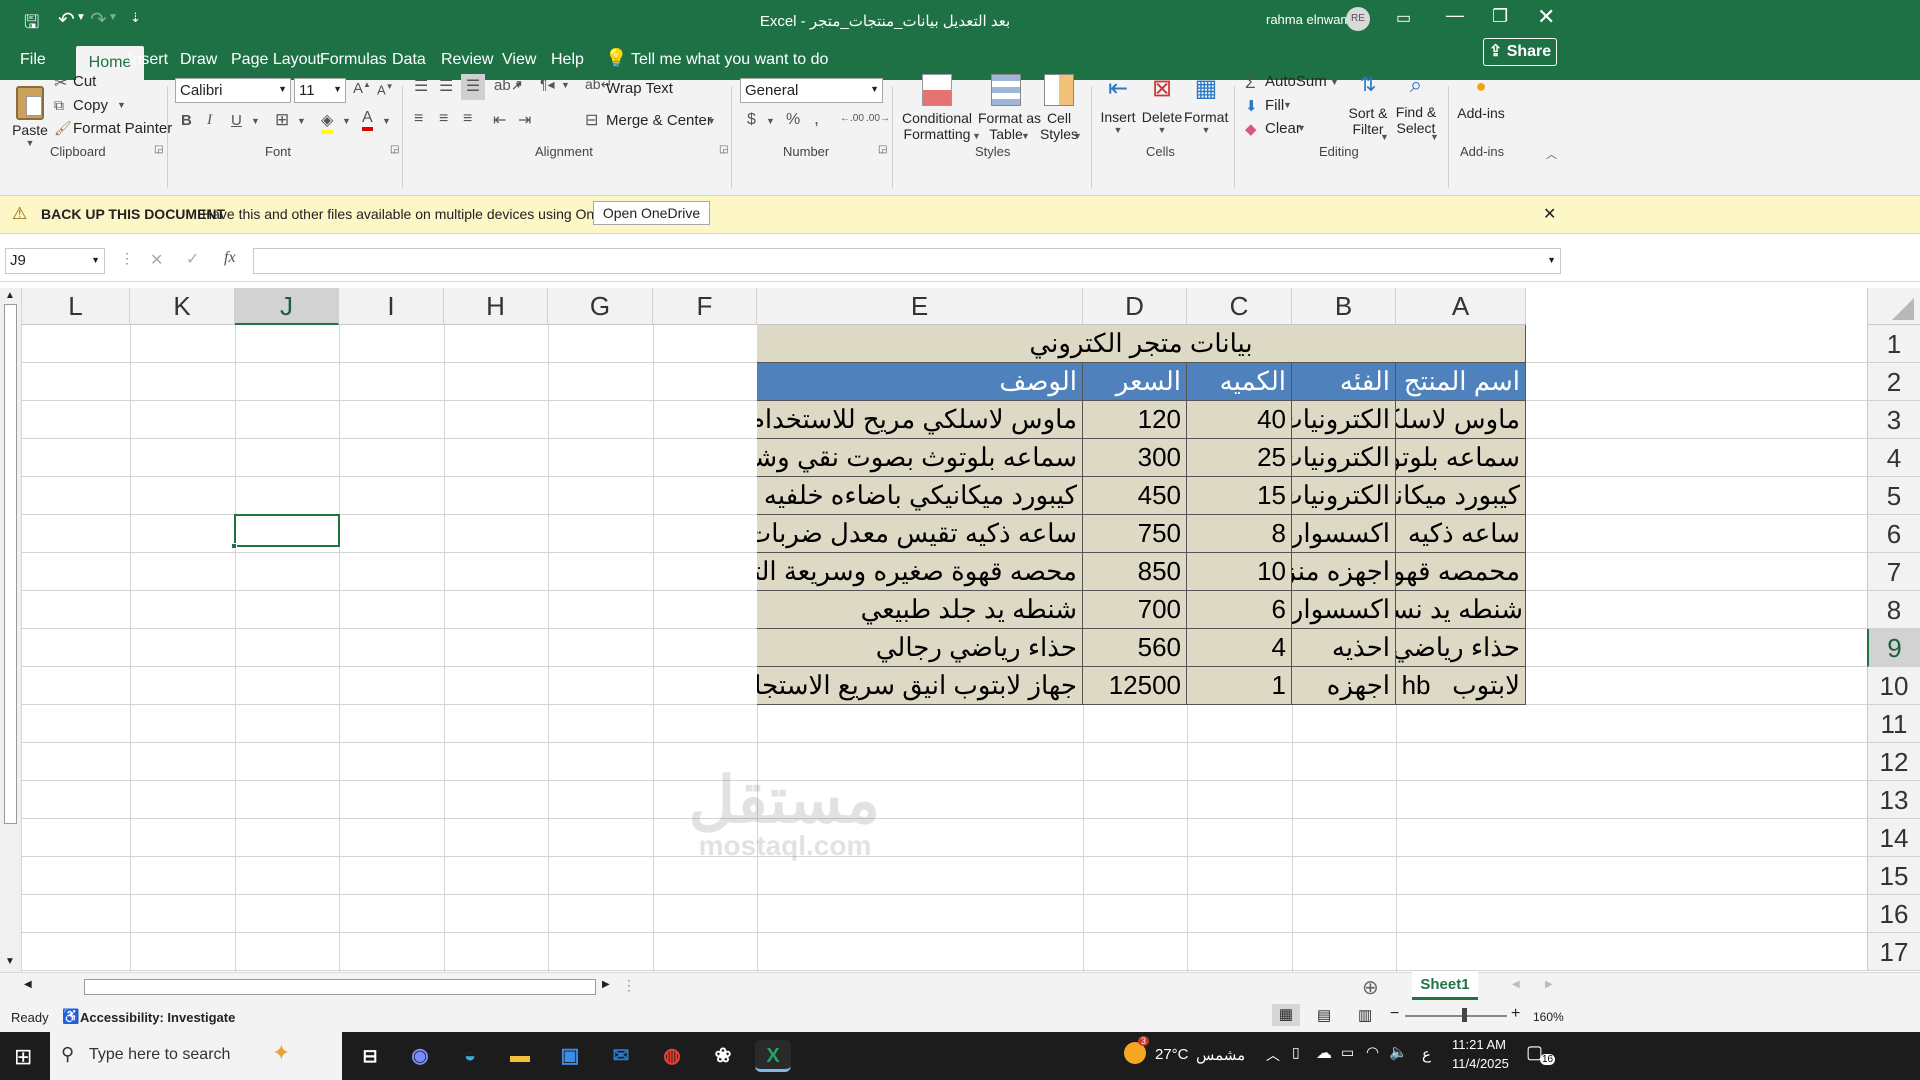 This screenshot has height=1080, width=1920. Describe the element at coordinates (570, 1056) in the screenshot. I see `store-icon: ▣` at that location.